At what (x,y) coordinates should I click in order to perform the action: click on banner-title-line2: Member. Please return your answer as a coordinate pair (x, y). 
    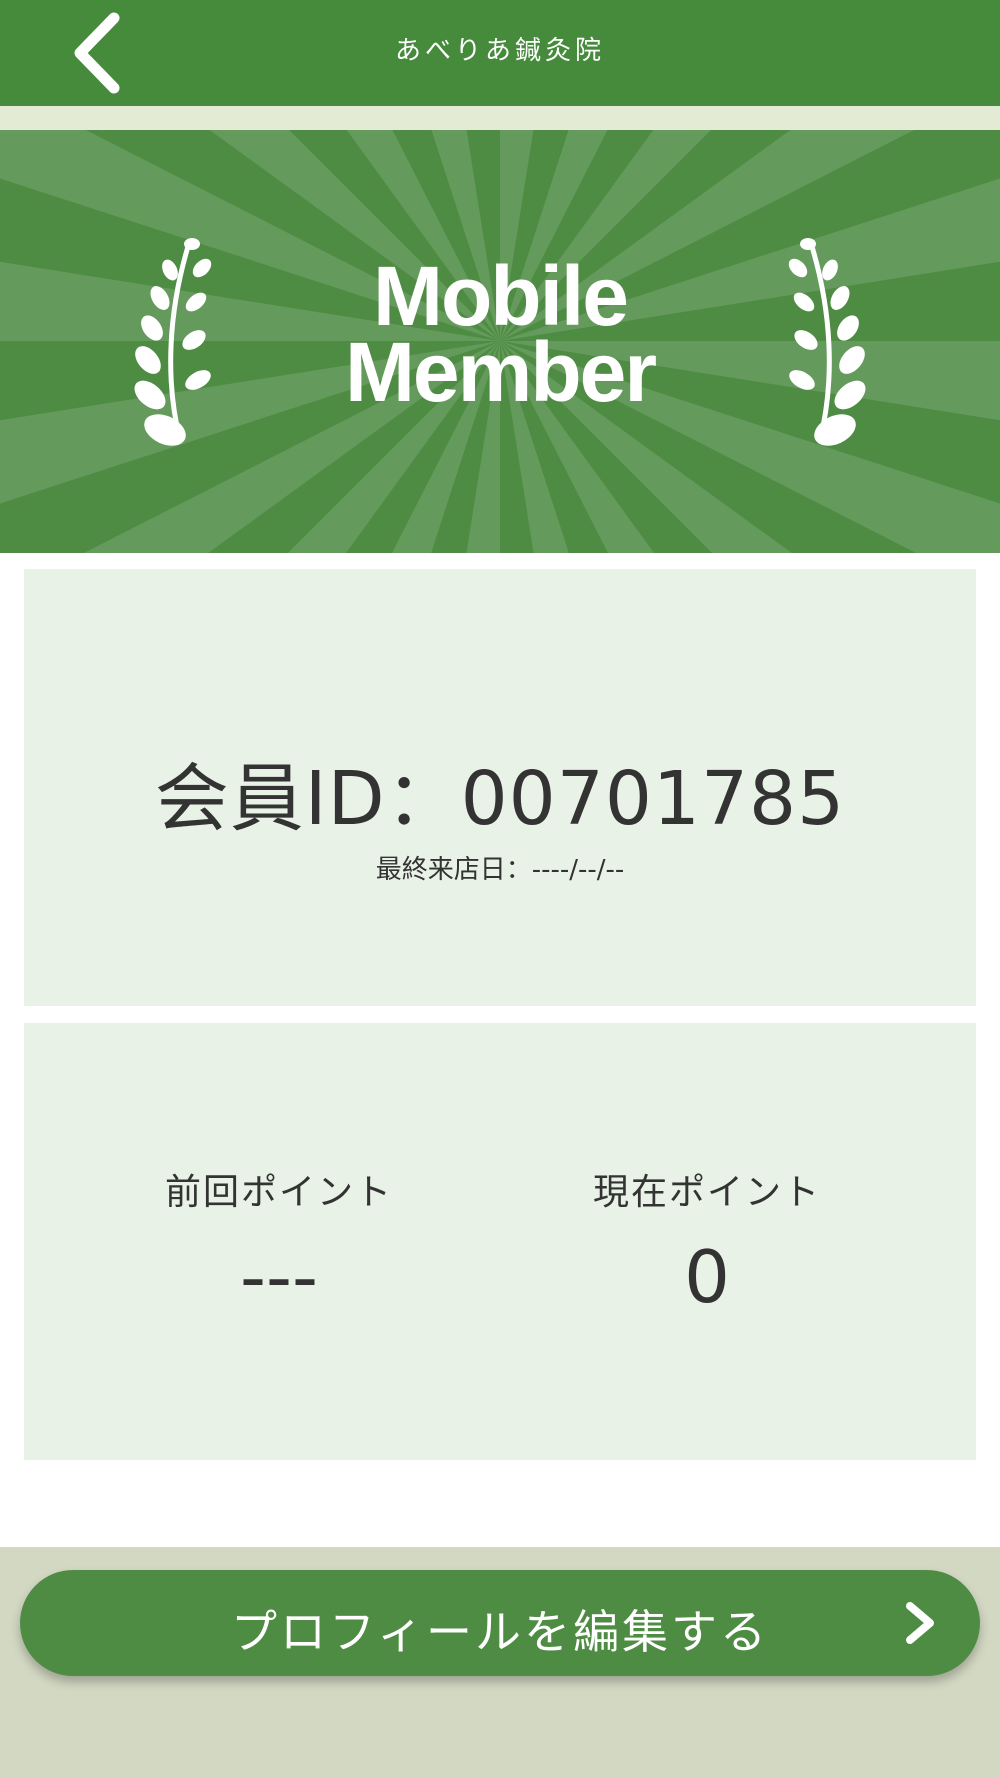
    Looking at the image, I should click on (500, 372).